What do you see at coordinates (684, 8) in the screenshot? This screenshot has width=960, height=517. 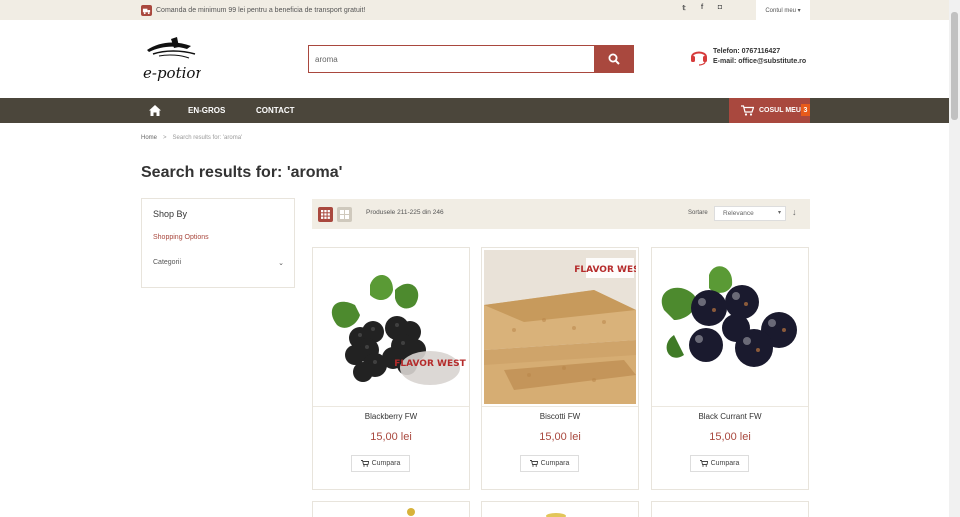 I see `twitter-icon: 𝕥` at bounding box center [684, 8].